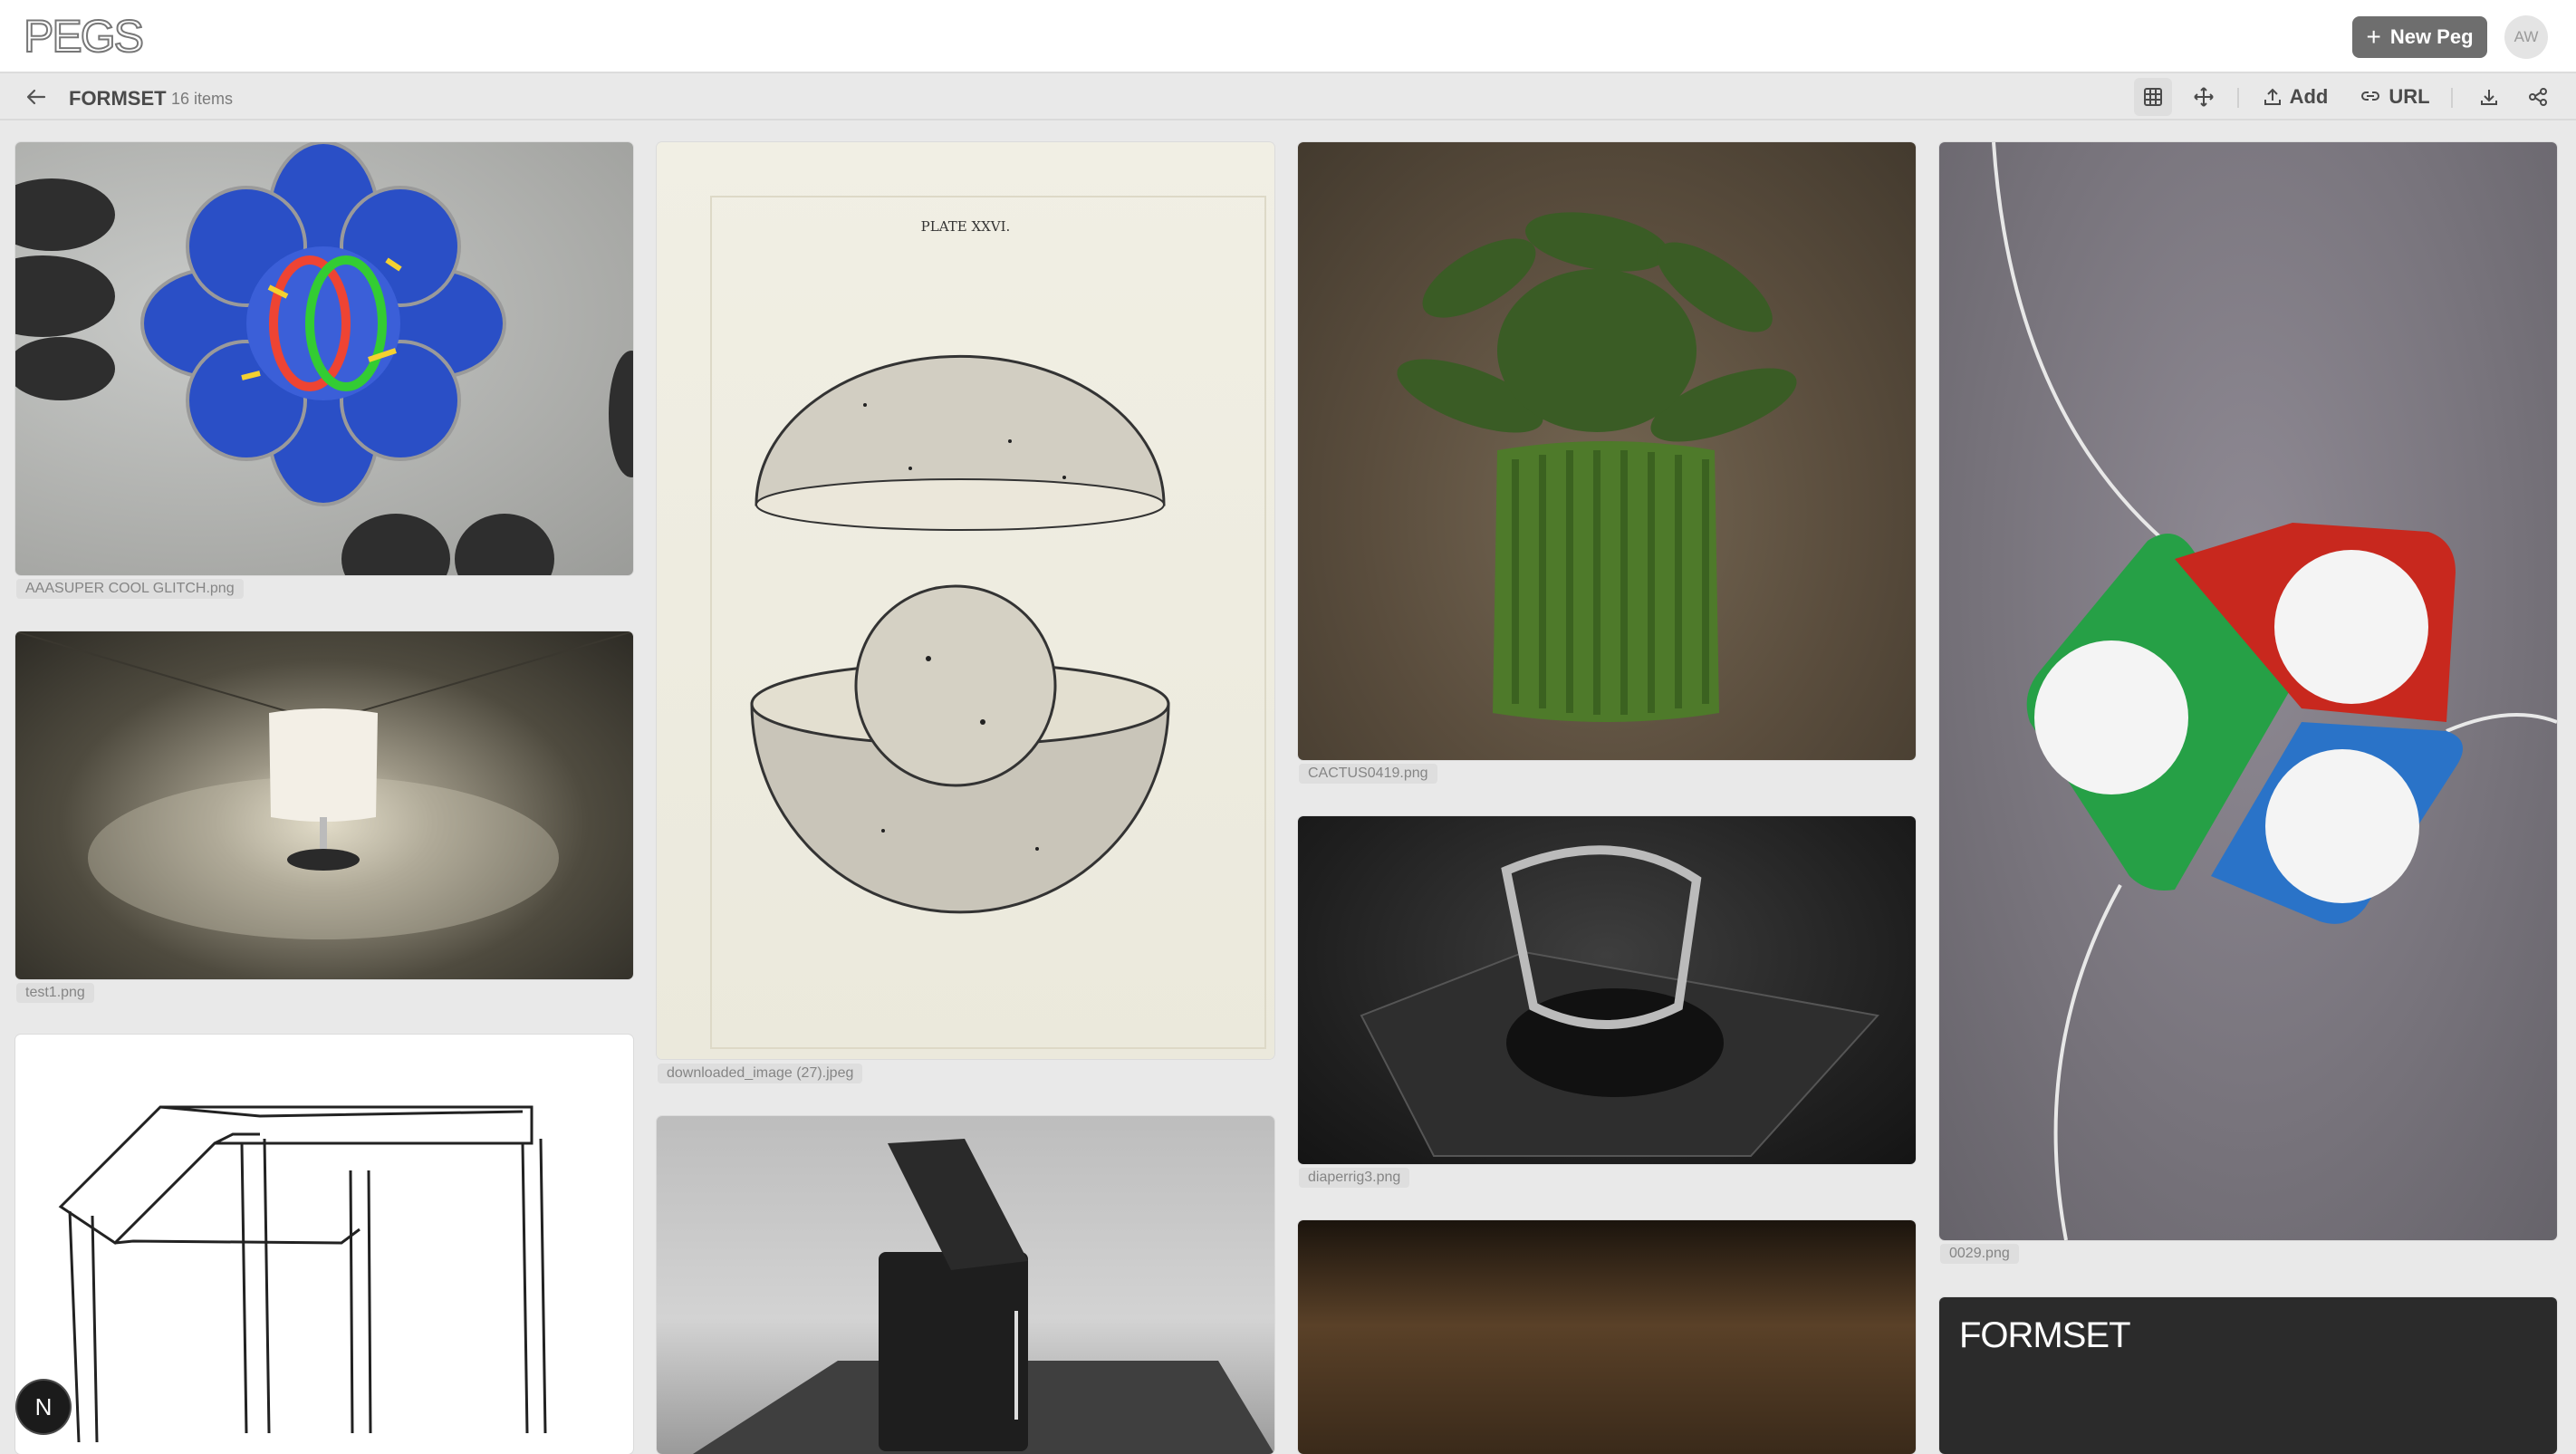 This screenshot has height=1454, width=2576. What do you see at coordinates (965, 226) in the screenshot?
I see `plate-label: PLATE XXVI.` at bounding box center [965, 226].